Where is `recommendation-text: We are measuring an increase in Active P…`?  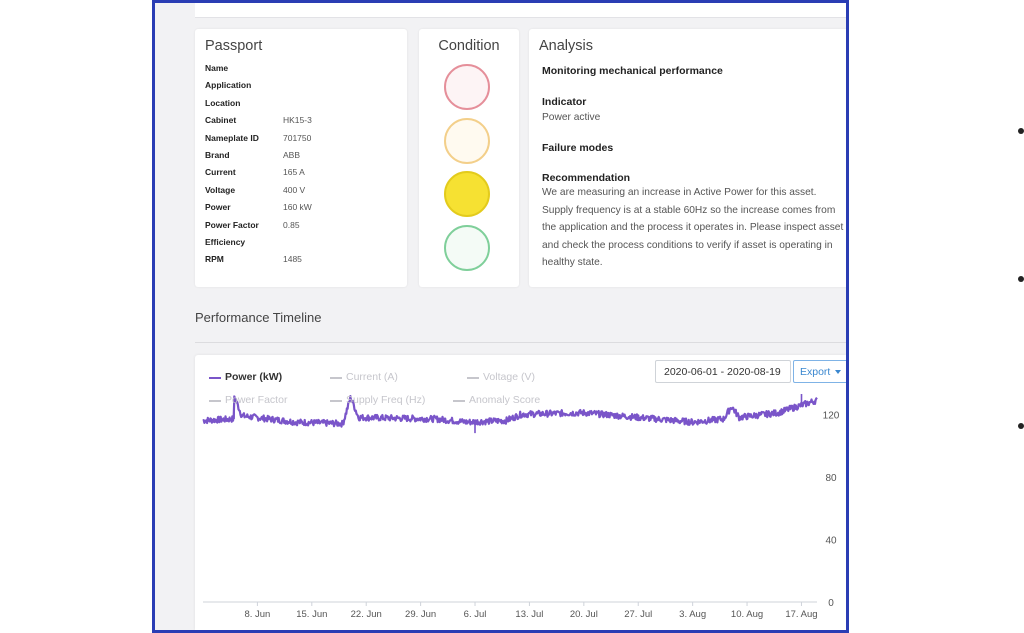
recommendation-text: We are measuring an increase in Active P… is located at coordinates (693, 227).